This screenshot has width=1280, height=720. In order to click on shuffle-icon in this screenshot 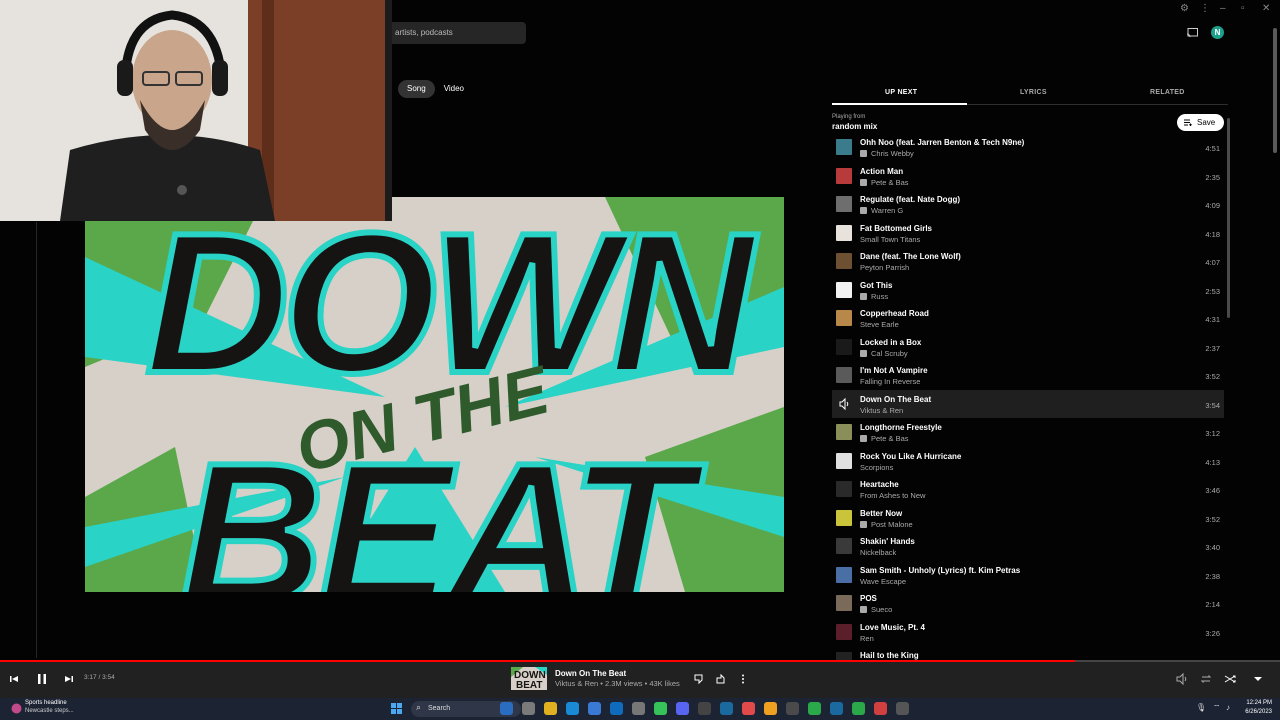, I will do `click(1230, 679)`.